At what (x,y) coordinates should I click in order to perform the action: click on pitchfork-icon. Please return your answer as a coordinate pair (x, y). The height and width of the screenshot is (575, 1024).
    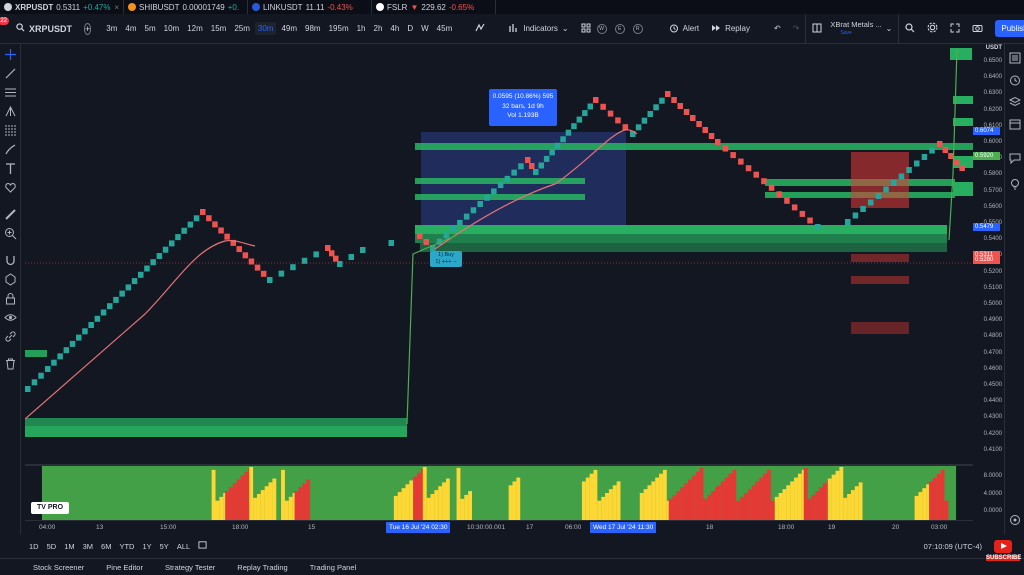
    Looking at the image, I should click on (10, 111).